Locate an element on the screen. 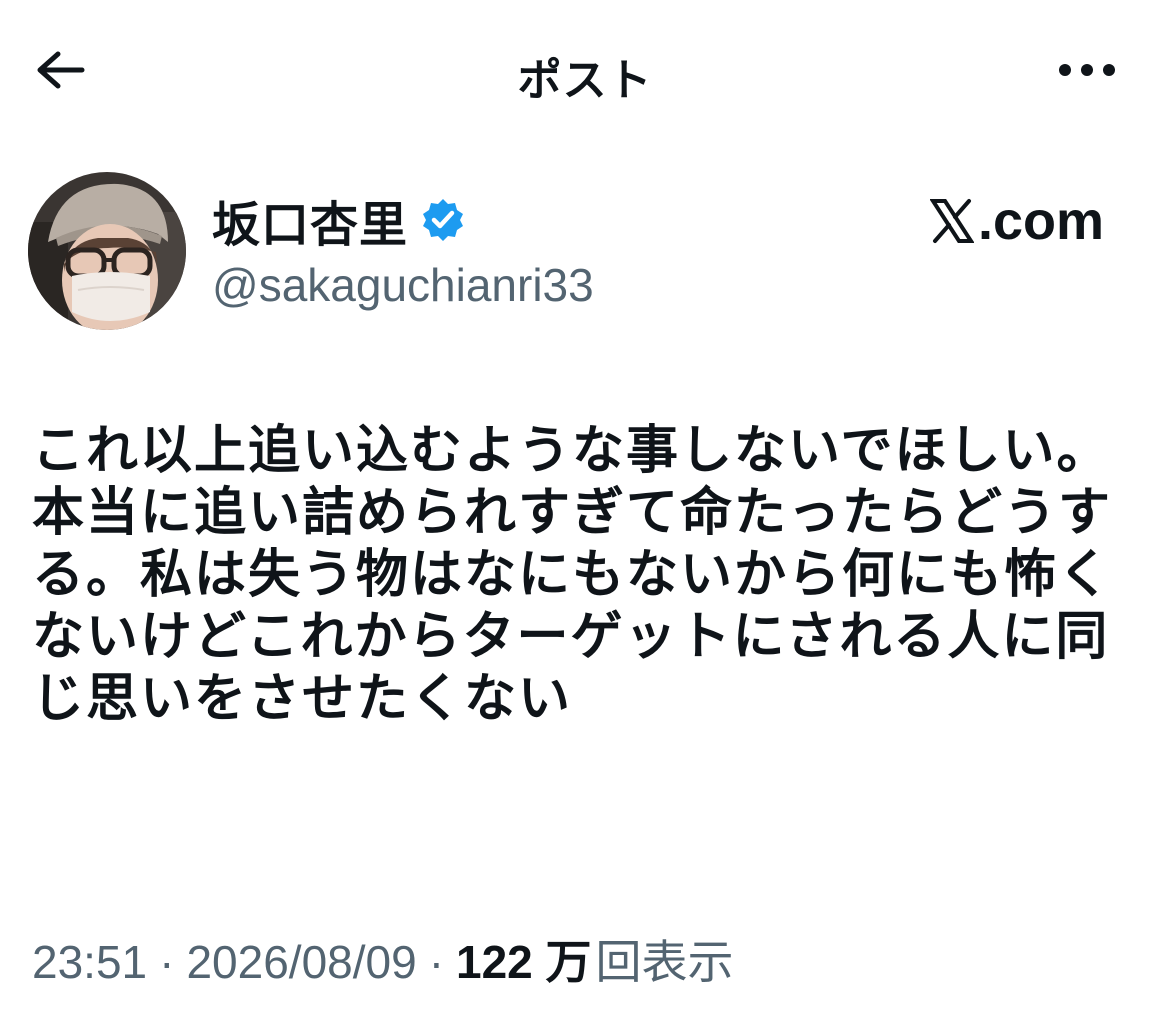 The image size is (1170, 1020). view-count: 122 万 is located at coordinates (524, 959).